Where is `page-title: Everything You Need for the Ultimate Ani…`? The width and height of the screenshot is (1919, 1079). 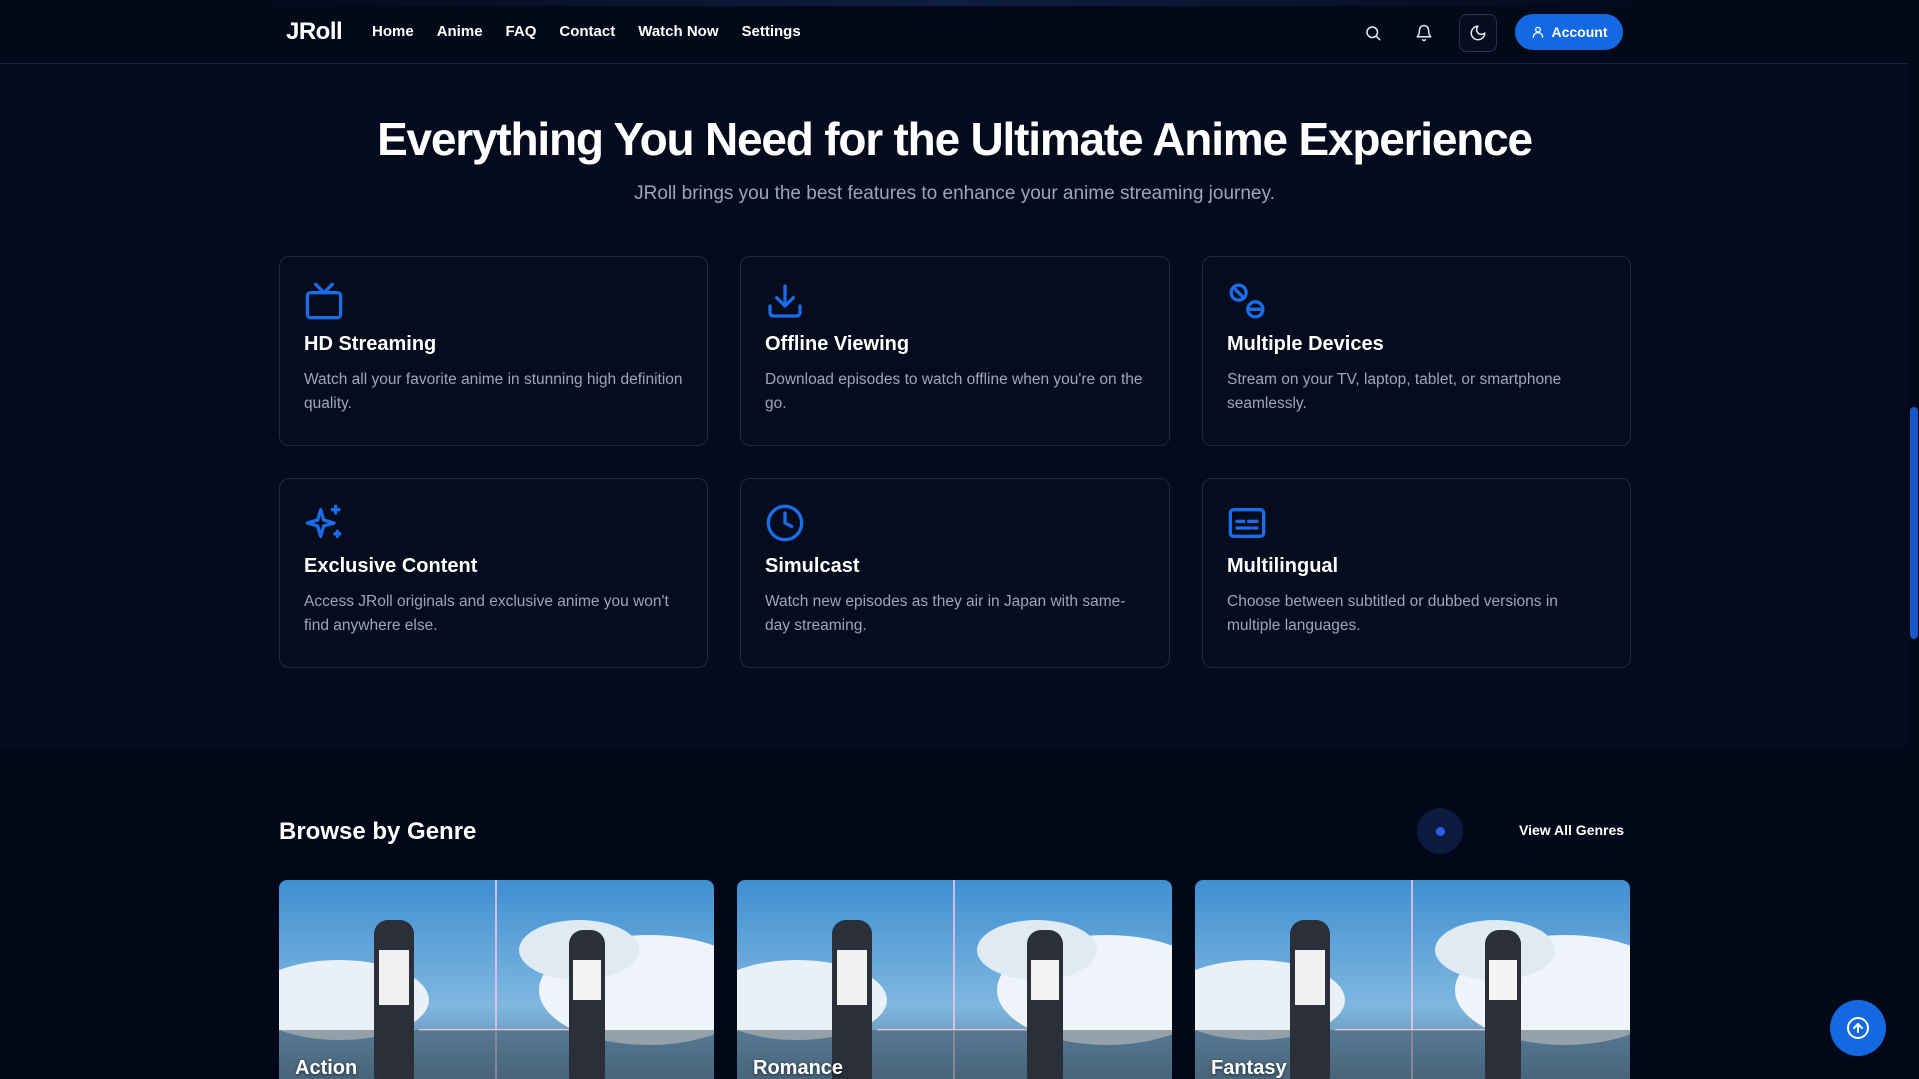
page-title: Everything You Need for the Ultimate Ani… is located at coordinates (955, 139).